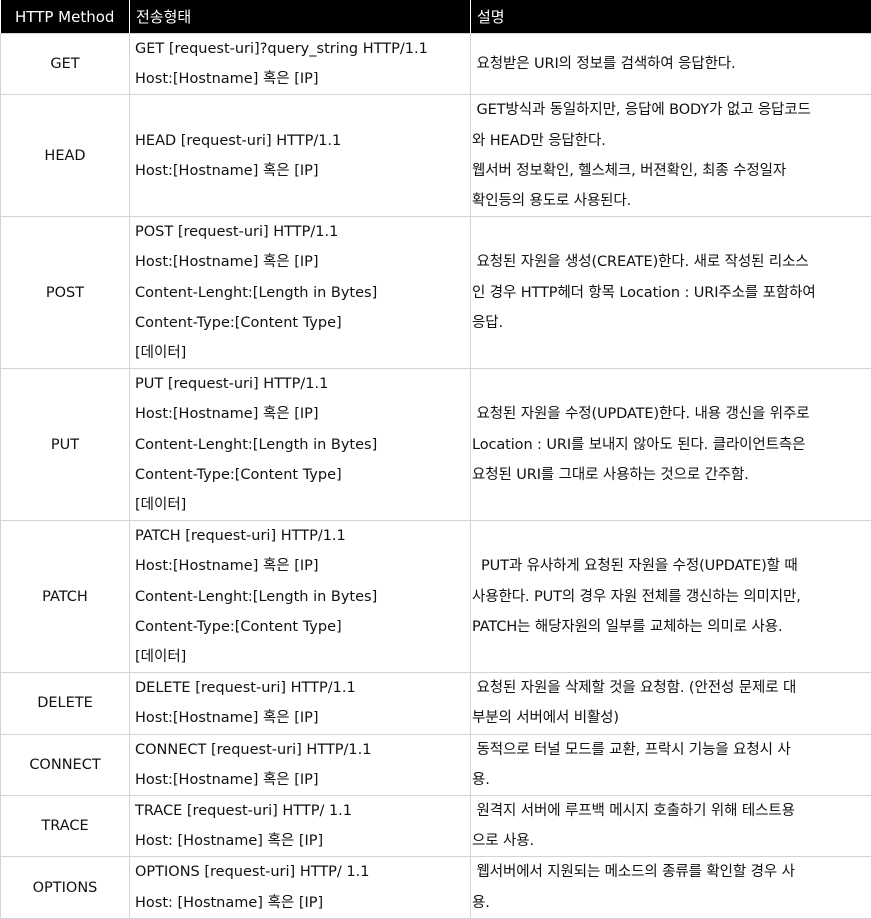 Image resolution: width=871 pixels, height=919 pixels. Describe the element at coordinates (302, 750) in the screenshot. I see `form-line: CONNECT [request-uri] HTTP/1.1` at that location.